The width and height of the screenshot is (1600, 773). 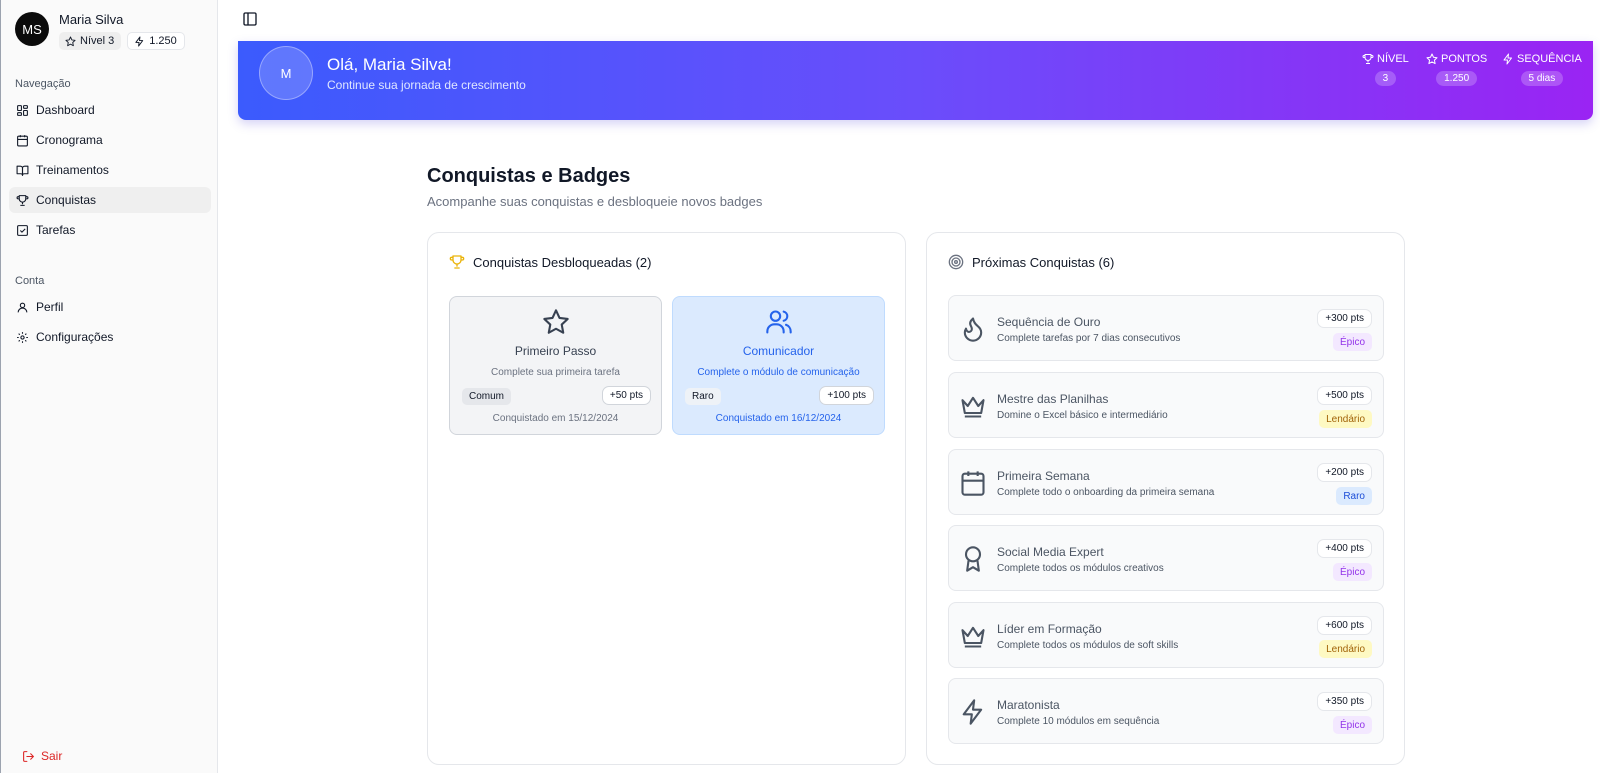 What do you see at coordinates (956, 262) in the screenshot?
I see `target-icon` at bounding box center [956, 262].